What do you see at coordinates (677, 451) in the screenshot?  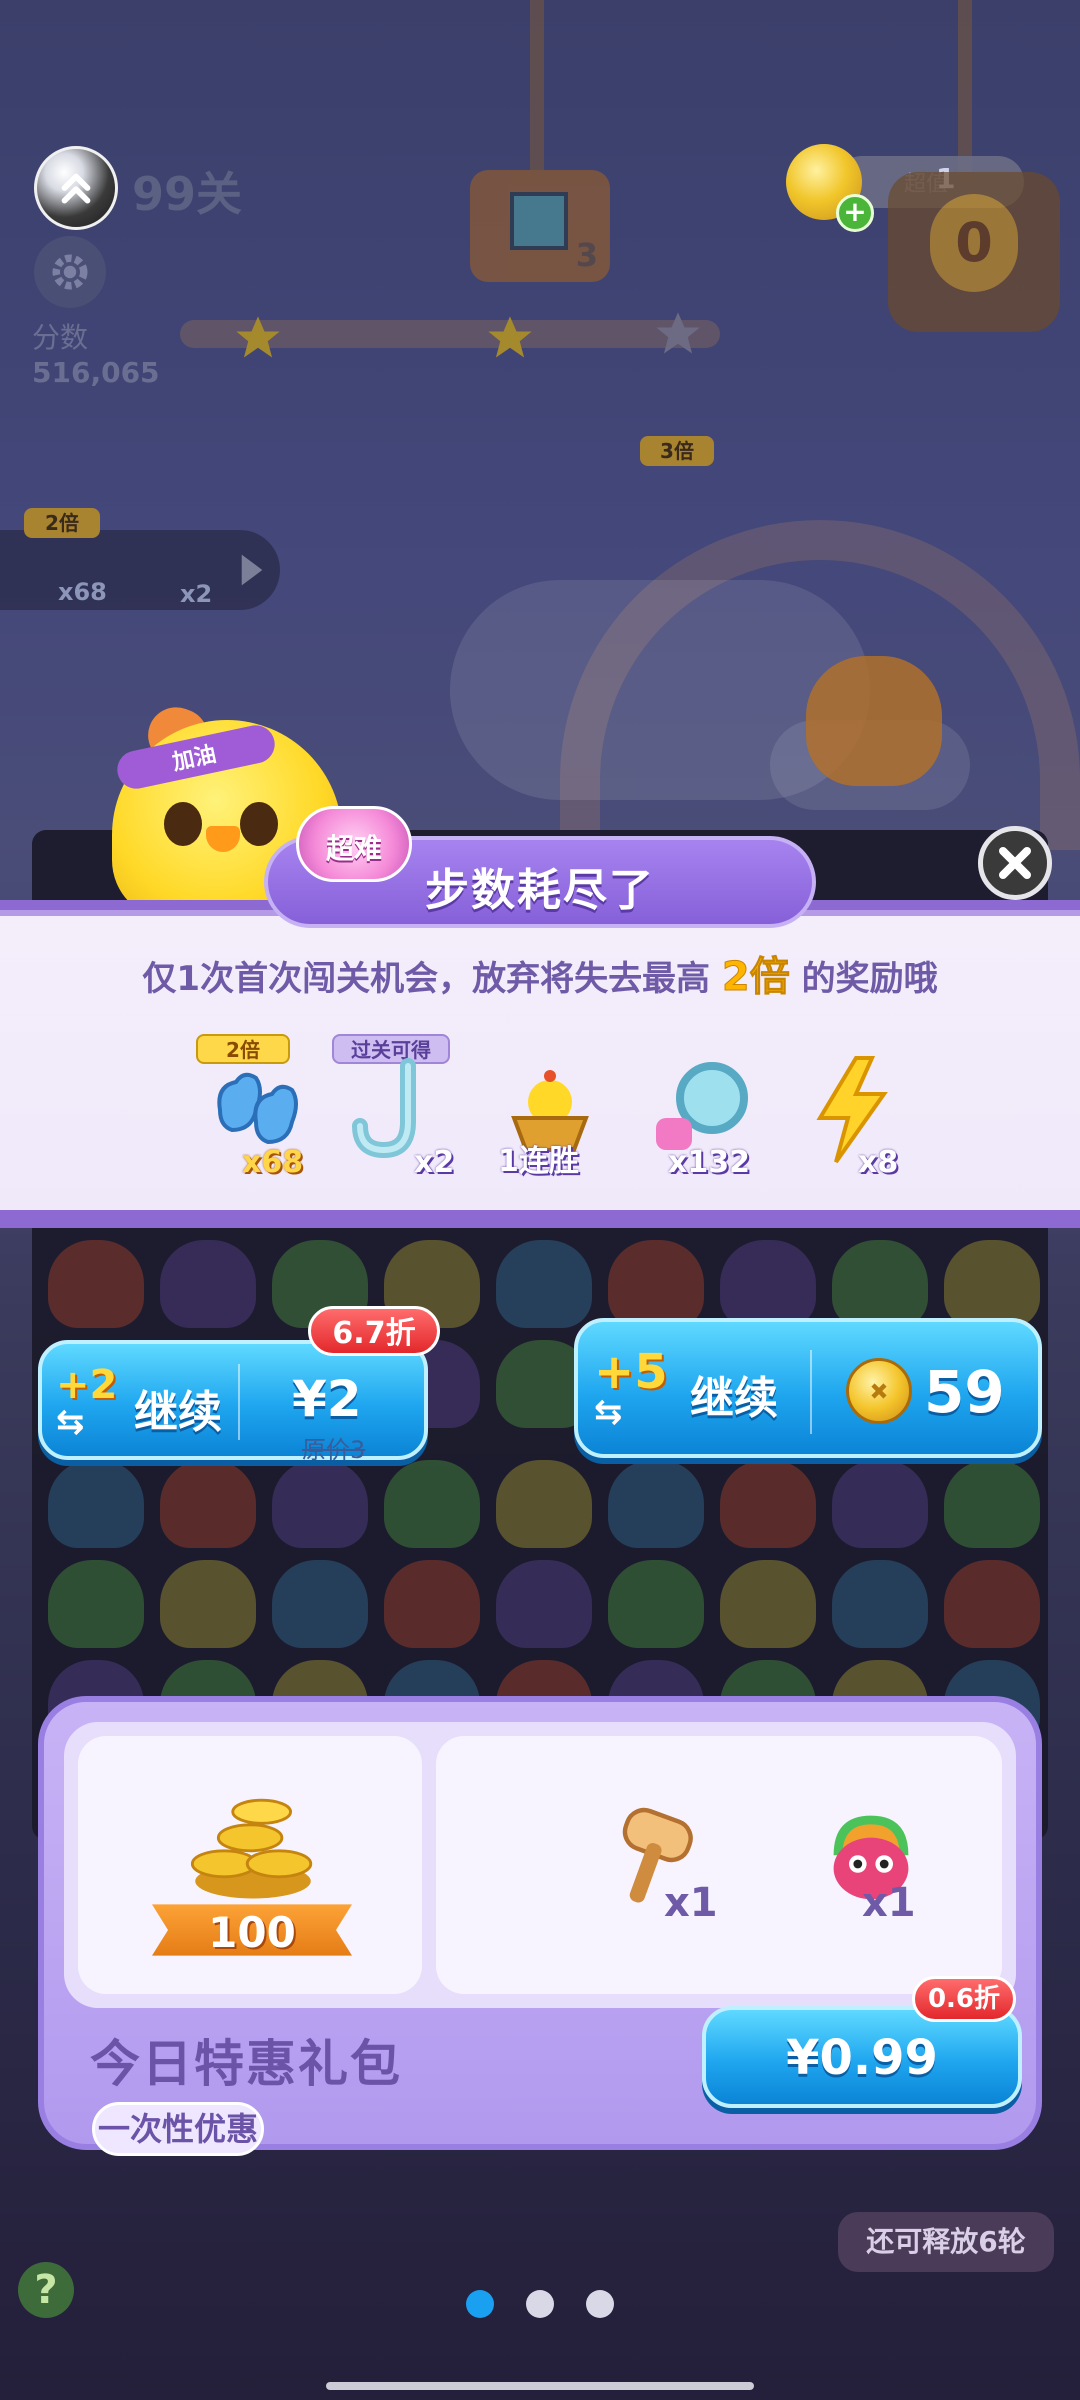 I see `multiplier-tag: 3倍` at bounding box center [677, 451].